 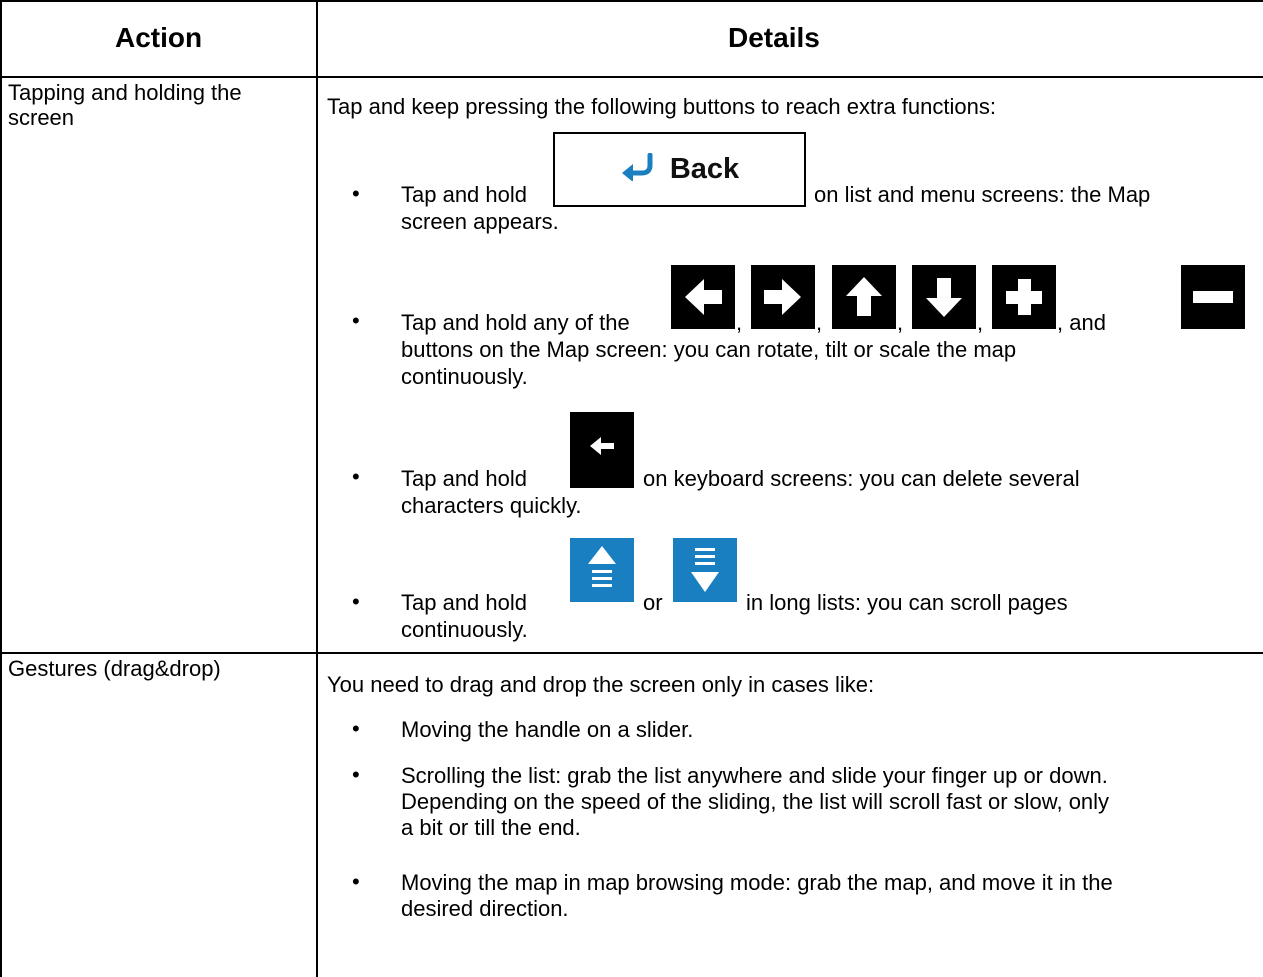 What do you see at coordinates (125, 92) in the screenshot?
I see `row1-action-line1: Tapping and holding the` at bounding box center [125, 92].